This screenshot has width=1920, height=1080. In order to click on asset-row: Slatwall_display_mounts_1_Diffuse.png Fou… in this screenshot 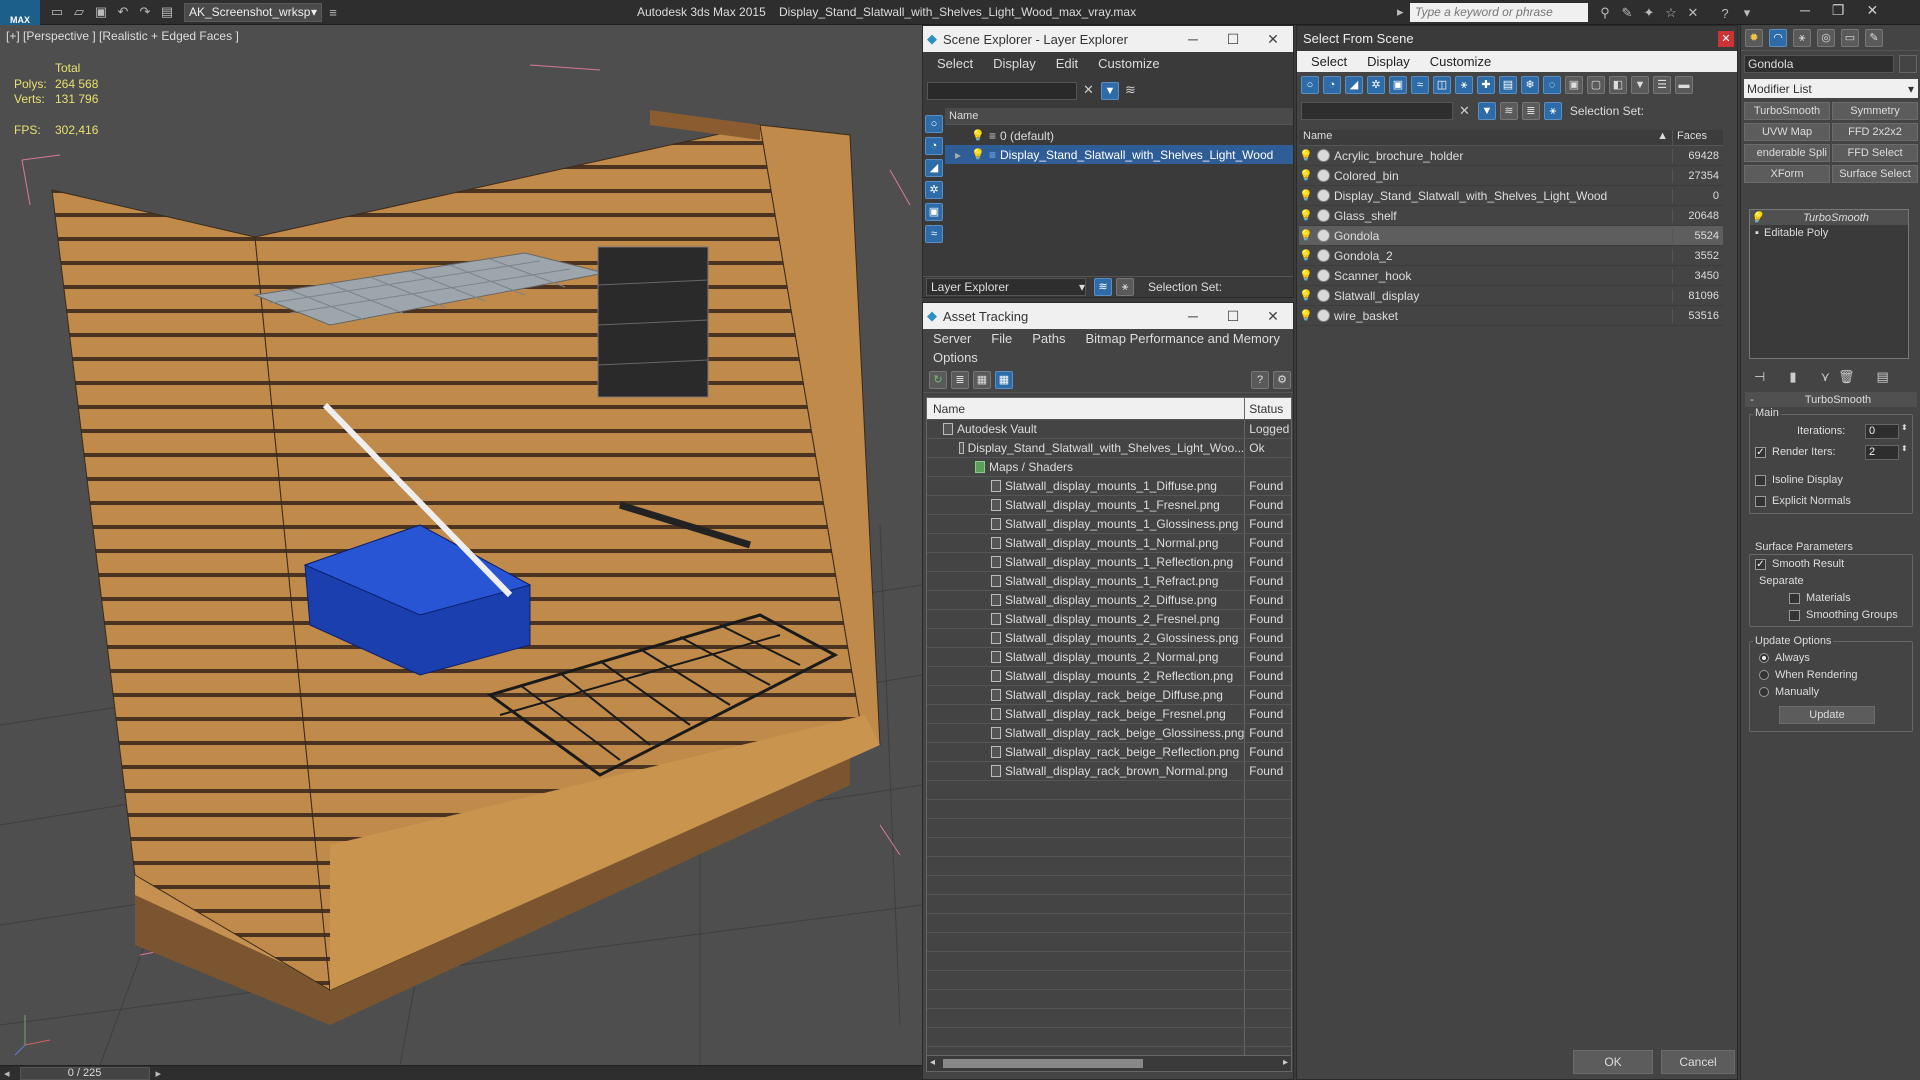, I will do `click(1109, 486)`.